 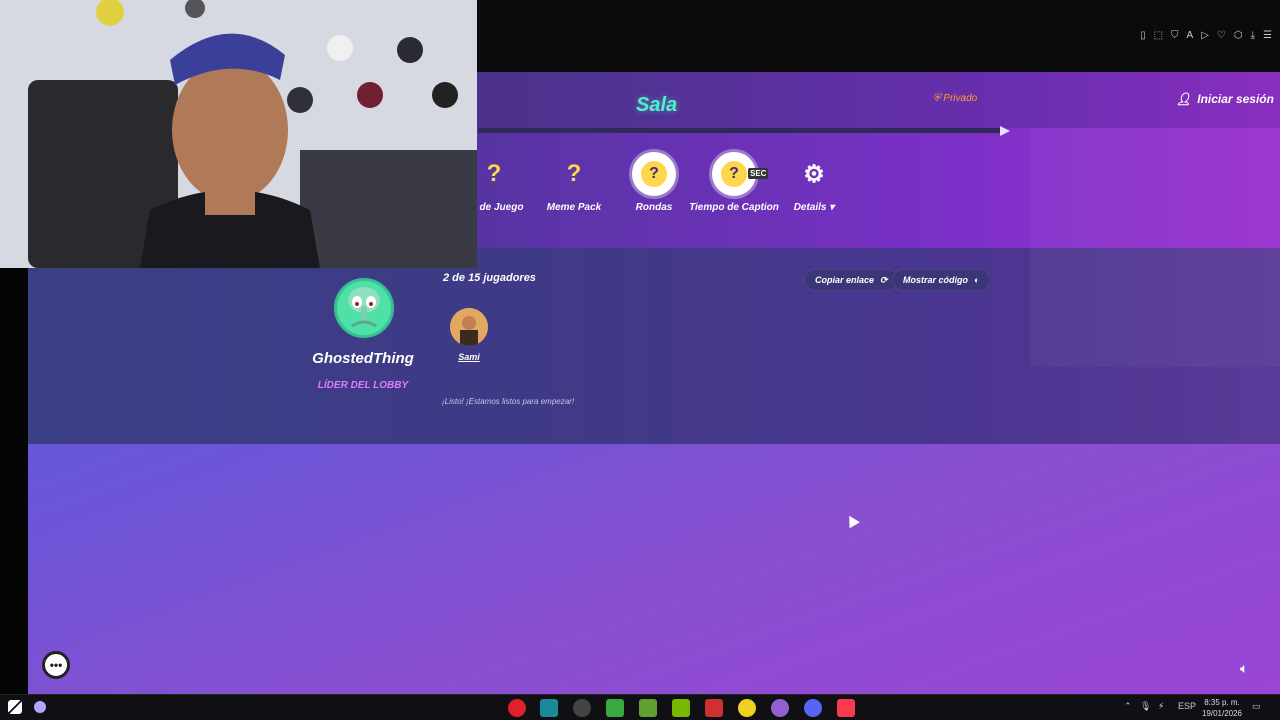 I want to click on login-label: Iniciar sesión, so click(x=1235, y=99).